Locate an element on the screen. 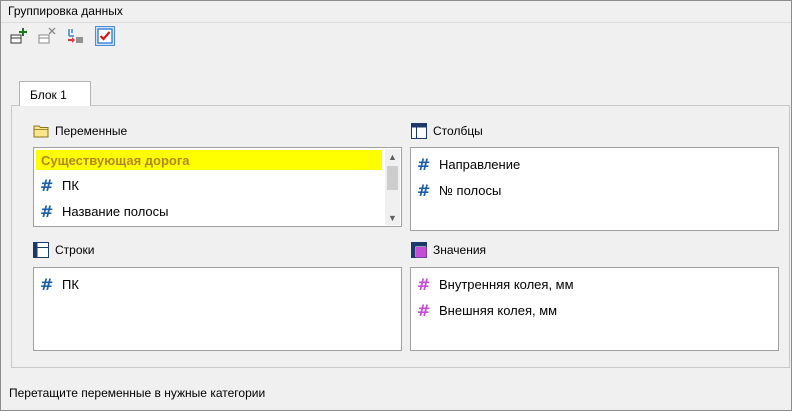 The height and width of the screenshot is (411, 792). remove-block-button is located at coordinates (47, 36).